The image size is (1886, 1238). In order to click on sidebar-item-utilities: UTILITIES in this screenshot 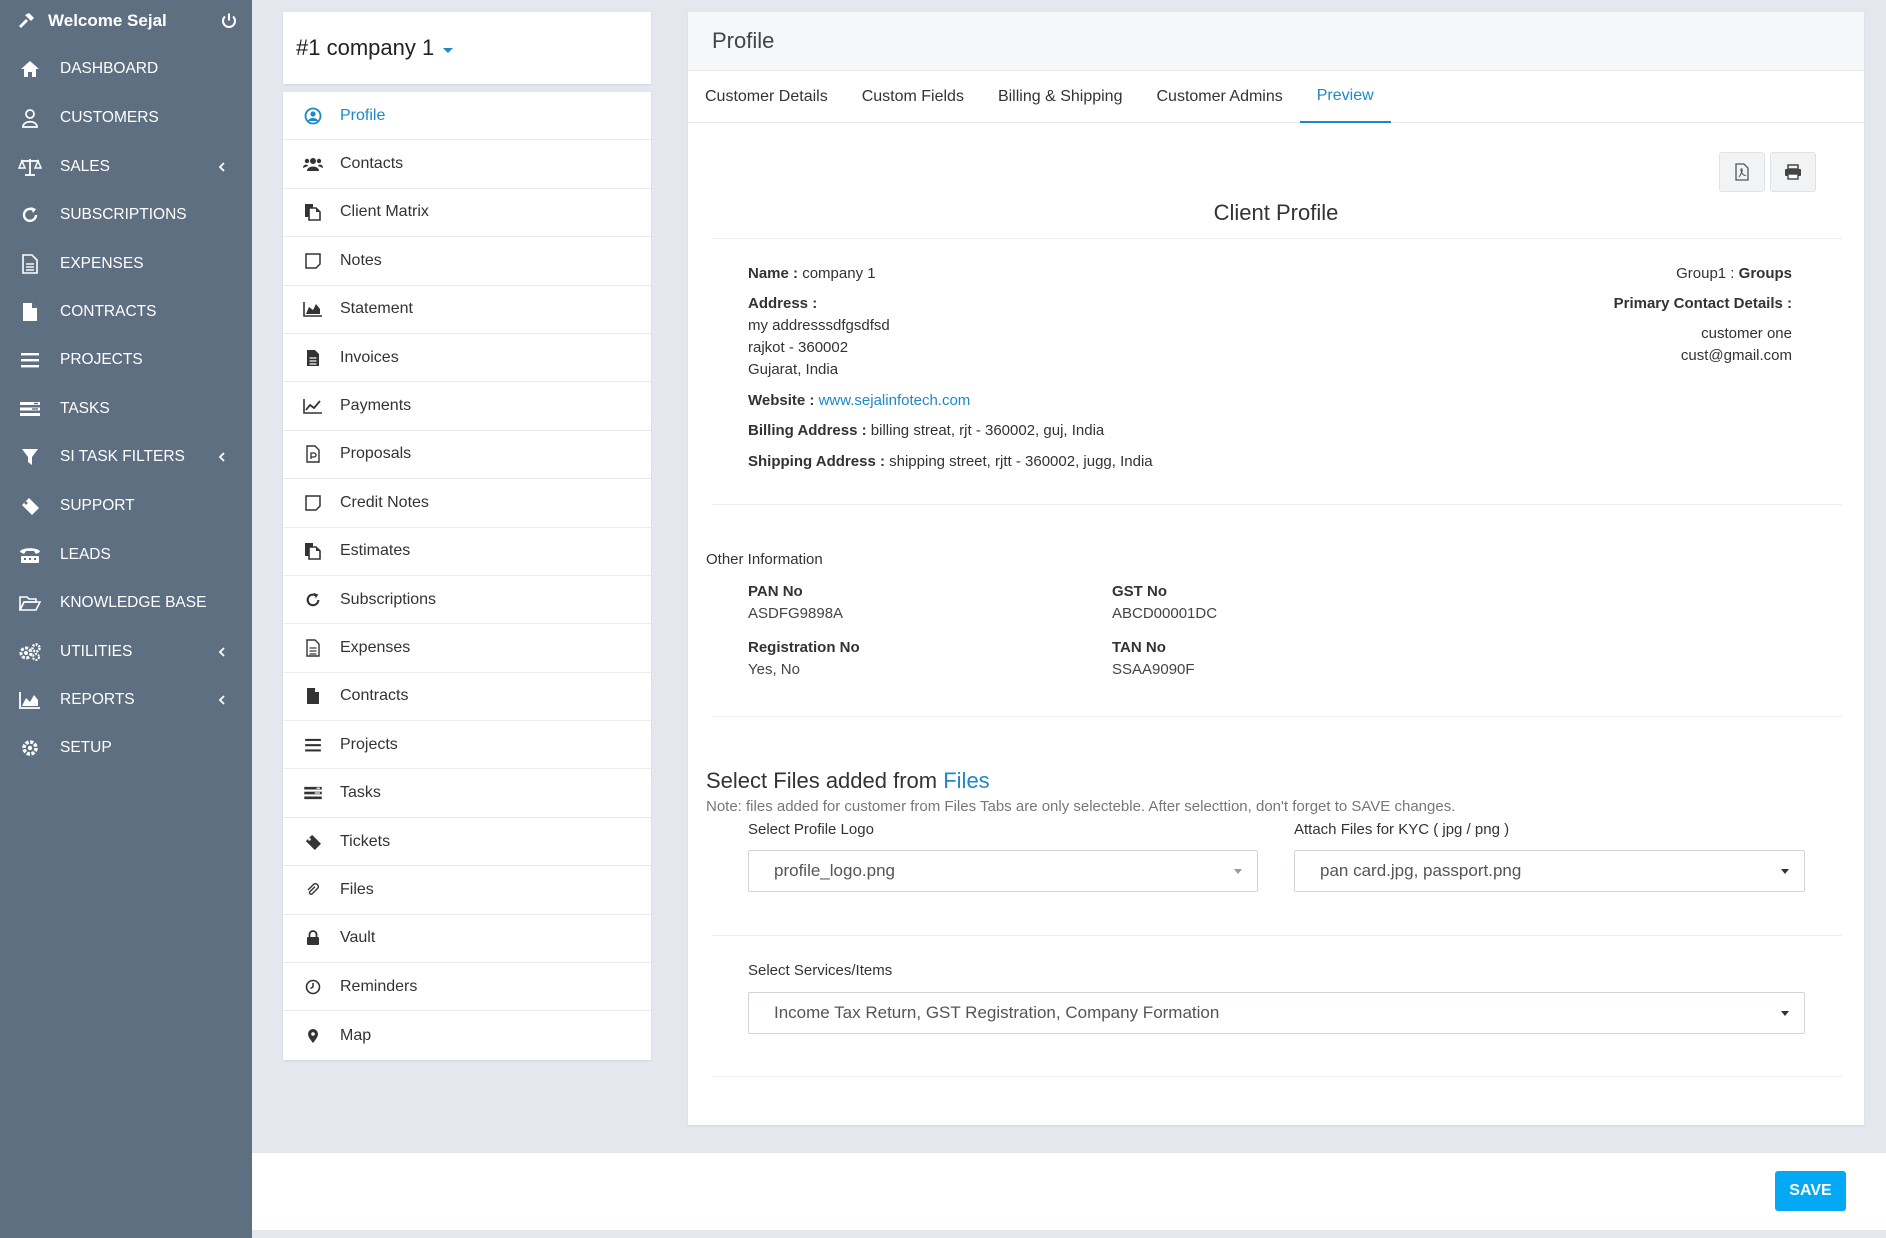, I will do `click(126, 652)`.